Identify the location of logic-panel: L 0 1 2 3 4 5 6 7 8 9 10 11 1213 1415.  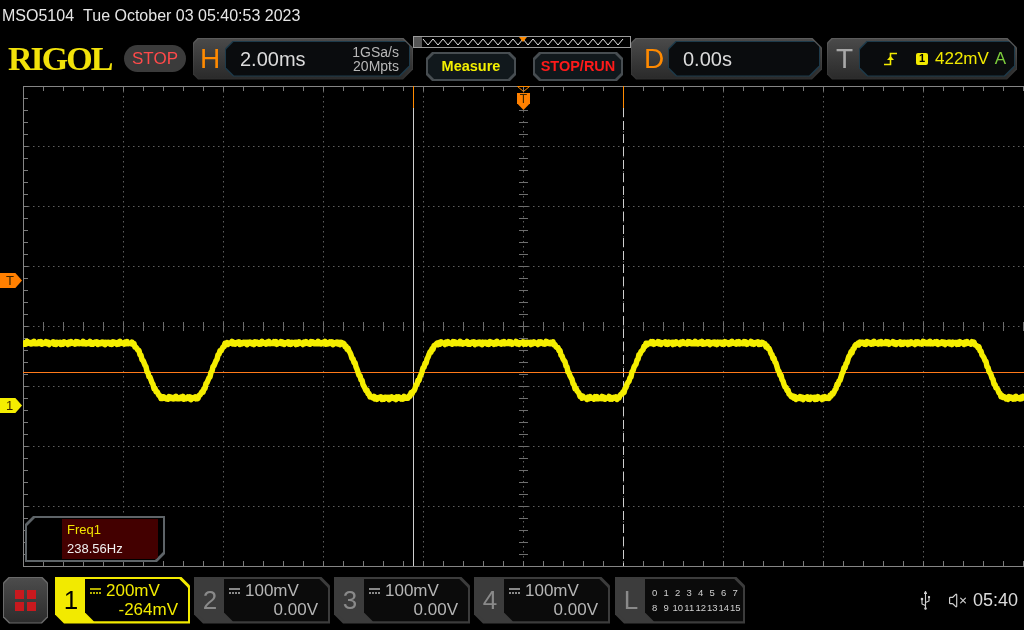
(680, 600).